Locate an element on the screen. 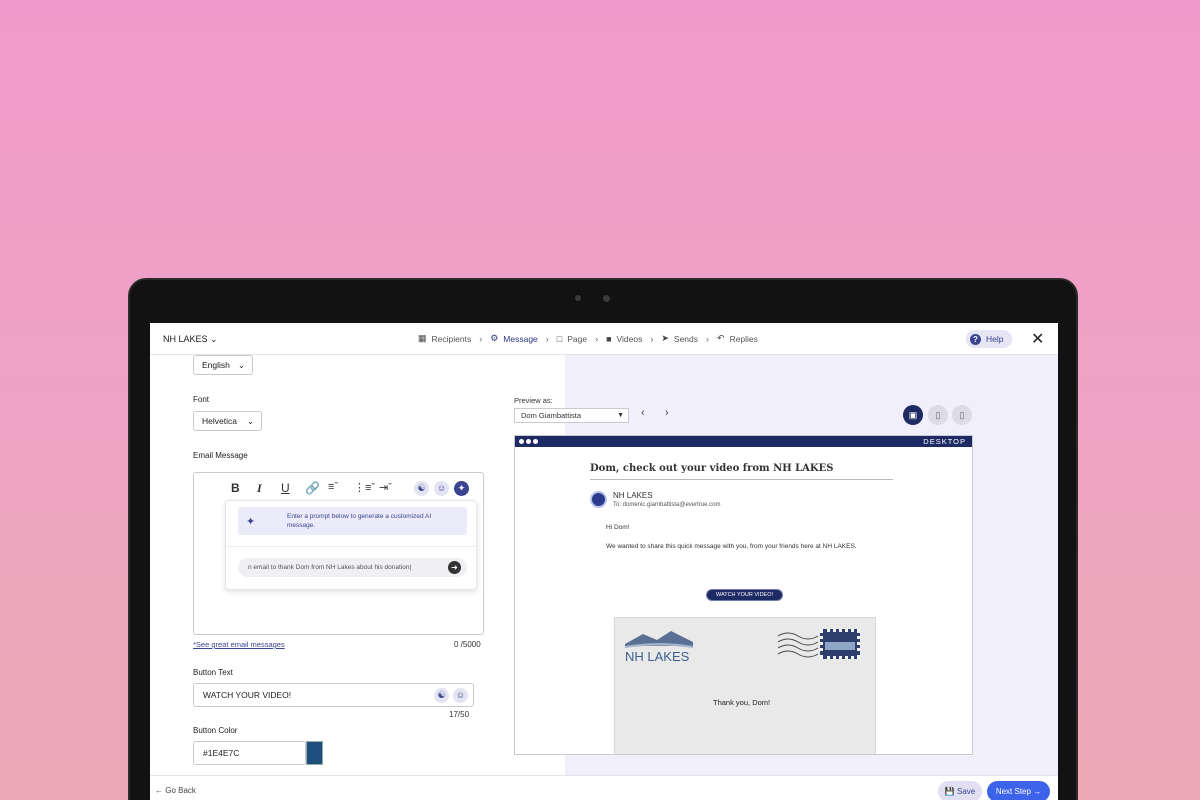 This screenshot has height=800, width=1200. step-page: □ Page is located at coordinates (572, 339).